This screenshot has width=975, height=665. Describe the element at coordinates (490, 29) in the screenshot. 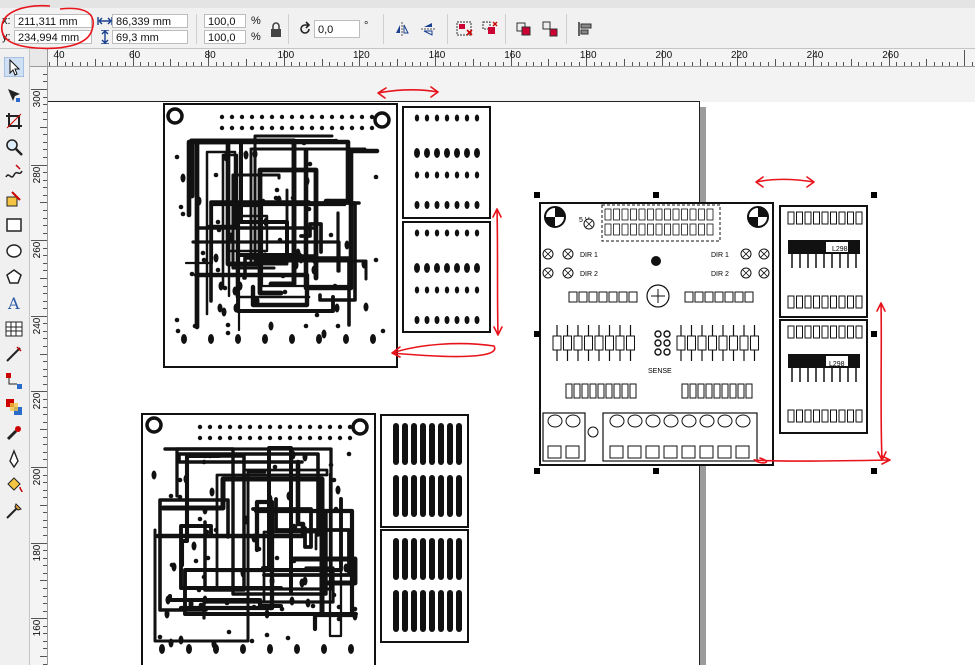

I see `ungroup-icon` at that location.